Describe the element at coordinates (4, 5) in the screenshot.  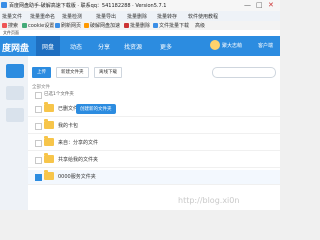
I see `app-icon` at that location.